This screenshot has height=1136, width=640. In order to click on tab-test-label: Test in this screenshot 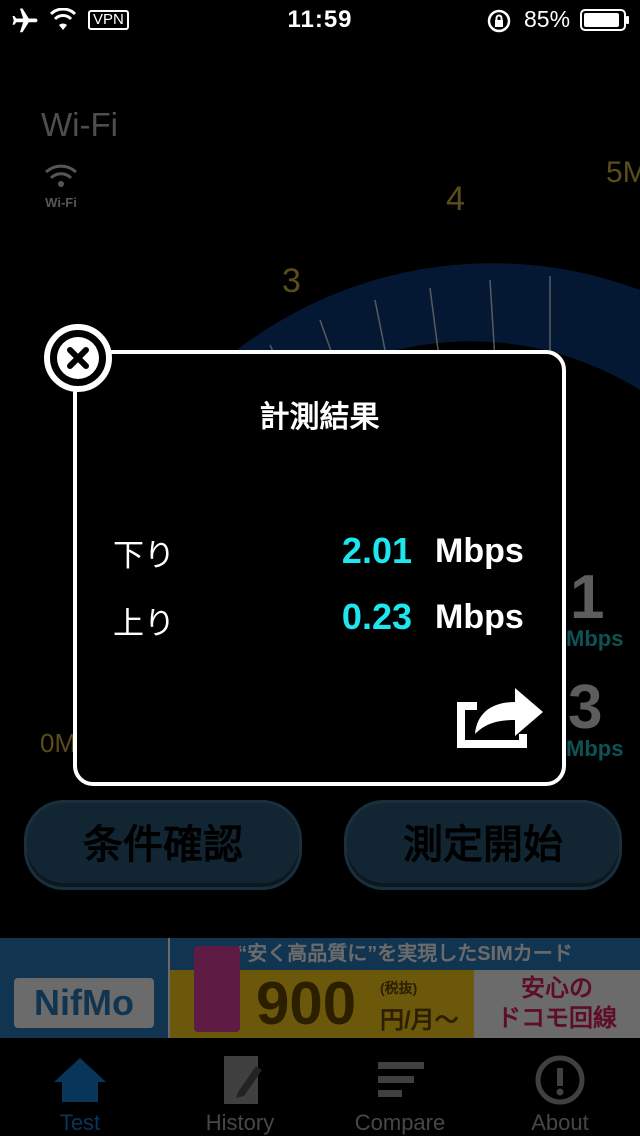, I will do `click(80, 1122)`.